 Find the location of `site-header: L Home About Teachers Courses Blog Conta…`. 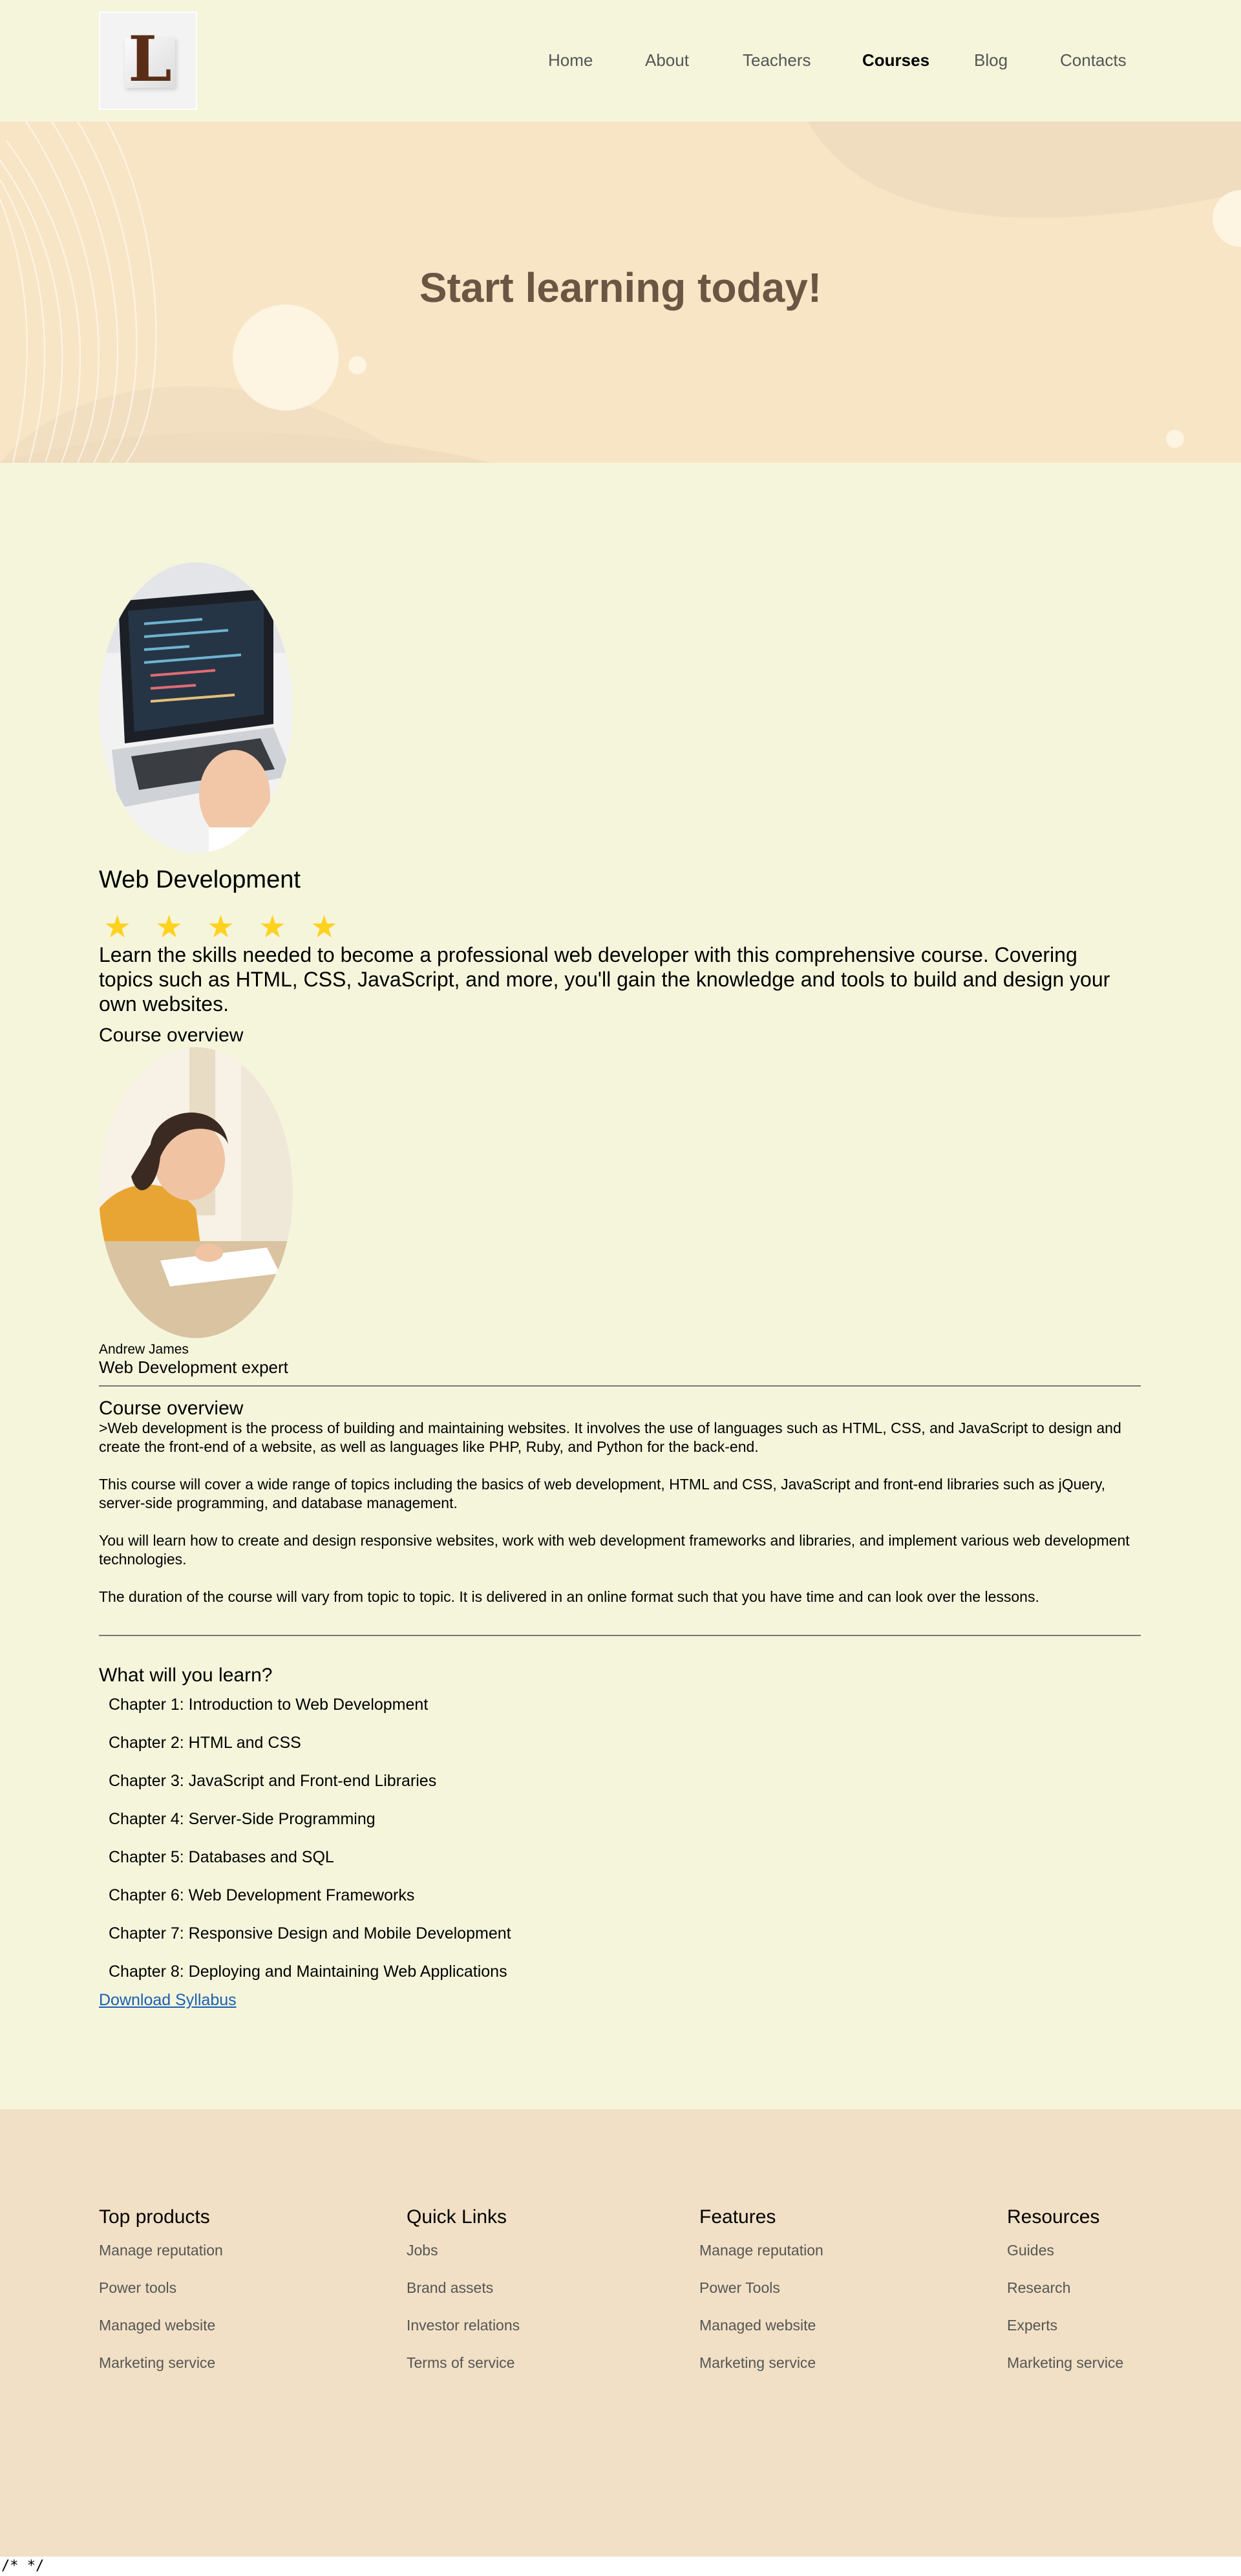

site-header: L Home About Teachers Courses Blog Conta… is located at coordinates (620, 61).